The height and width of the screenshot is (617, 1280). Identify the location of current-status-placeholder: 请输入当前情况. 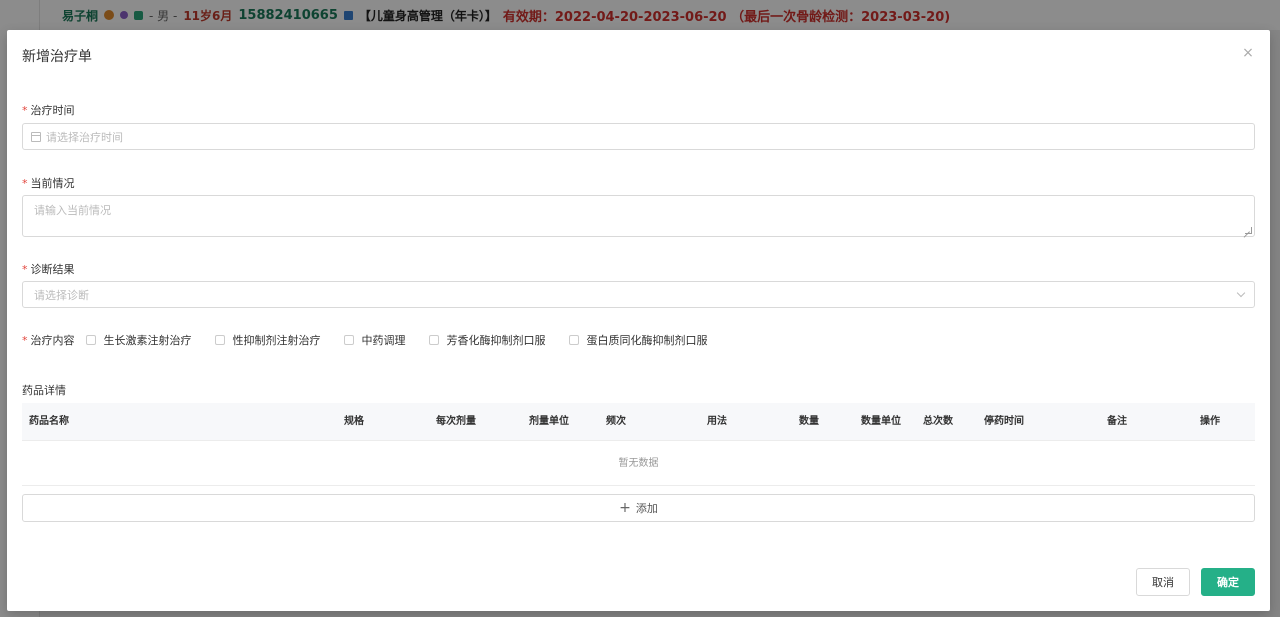
(72, 210).